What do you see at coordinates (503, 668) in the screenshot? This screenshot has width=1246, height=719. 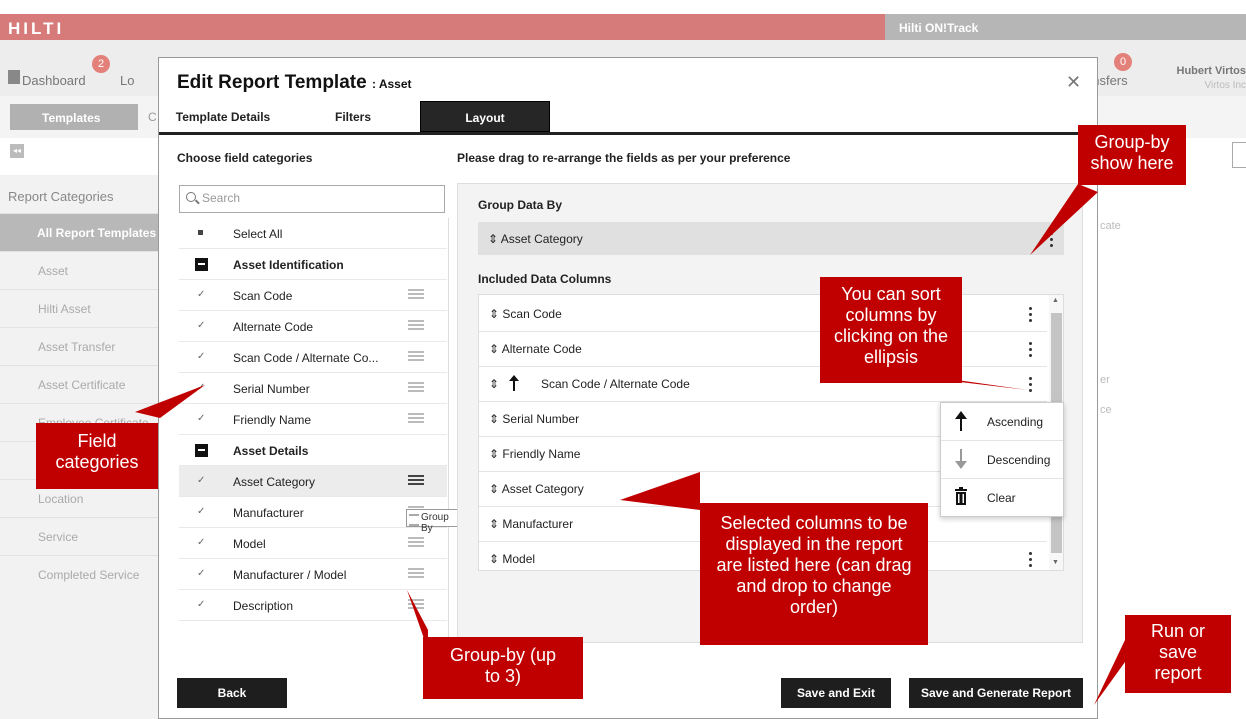 I see `callout-group-by-up-to: Group-by (up to 3)` at bounding box center [503, 668].